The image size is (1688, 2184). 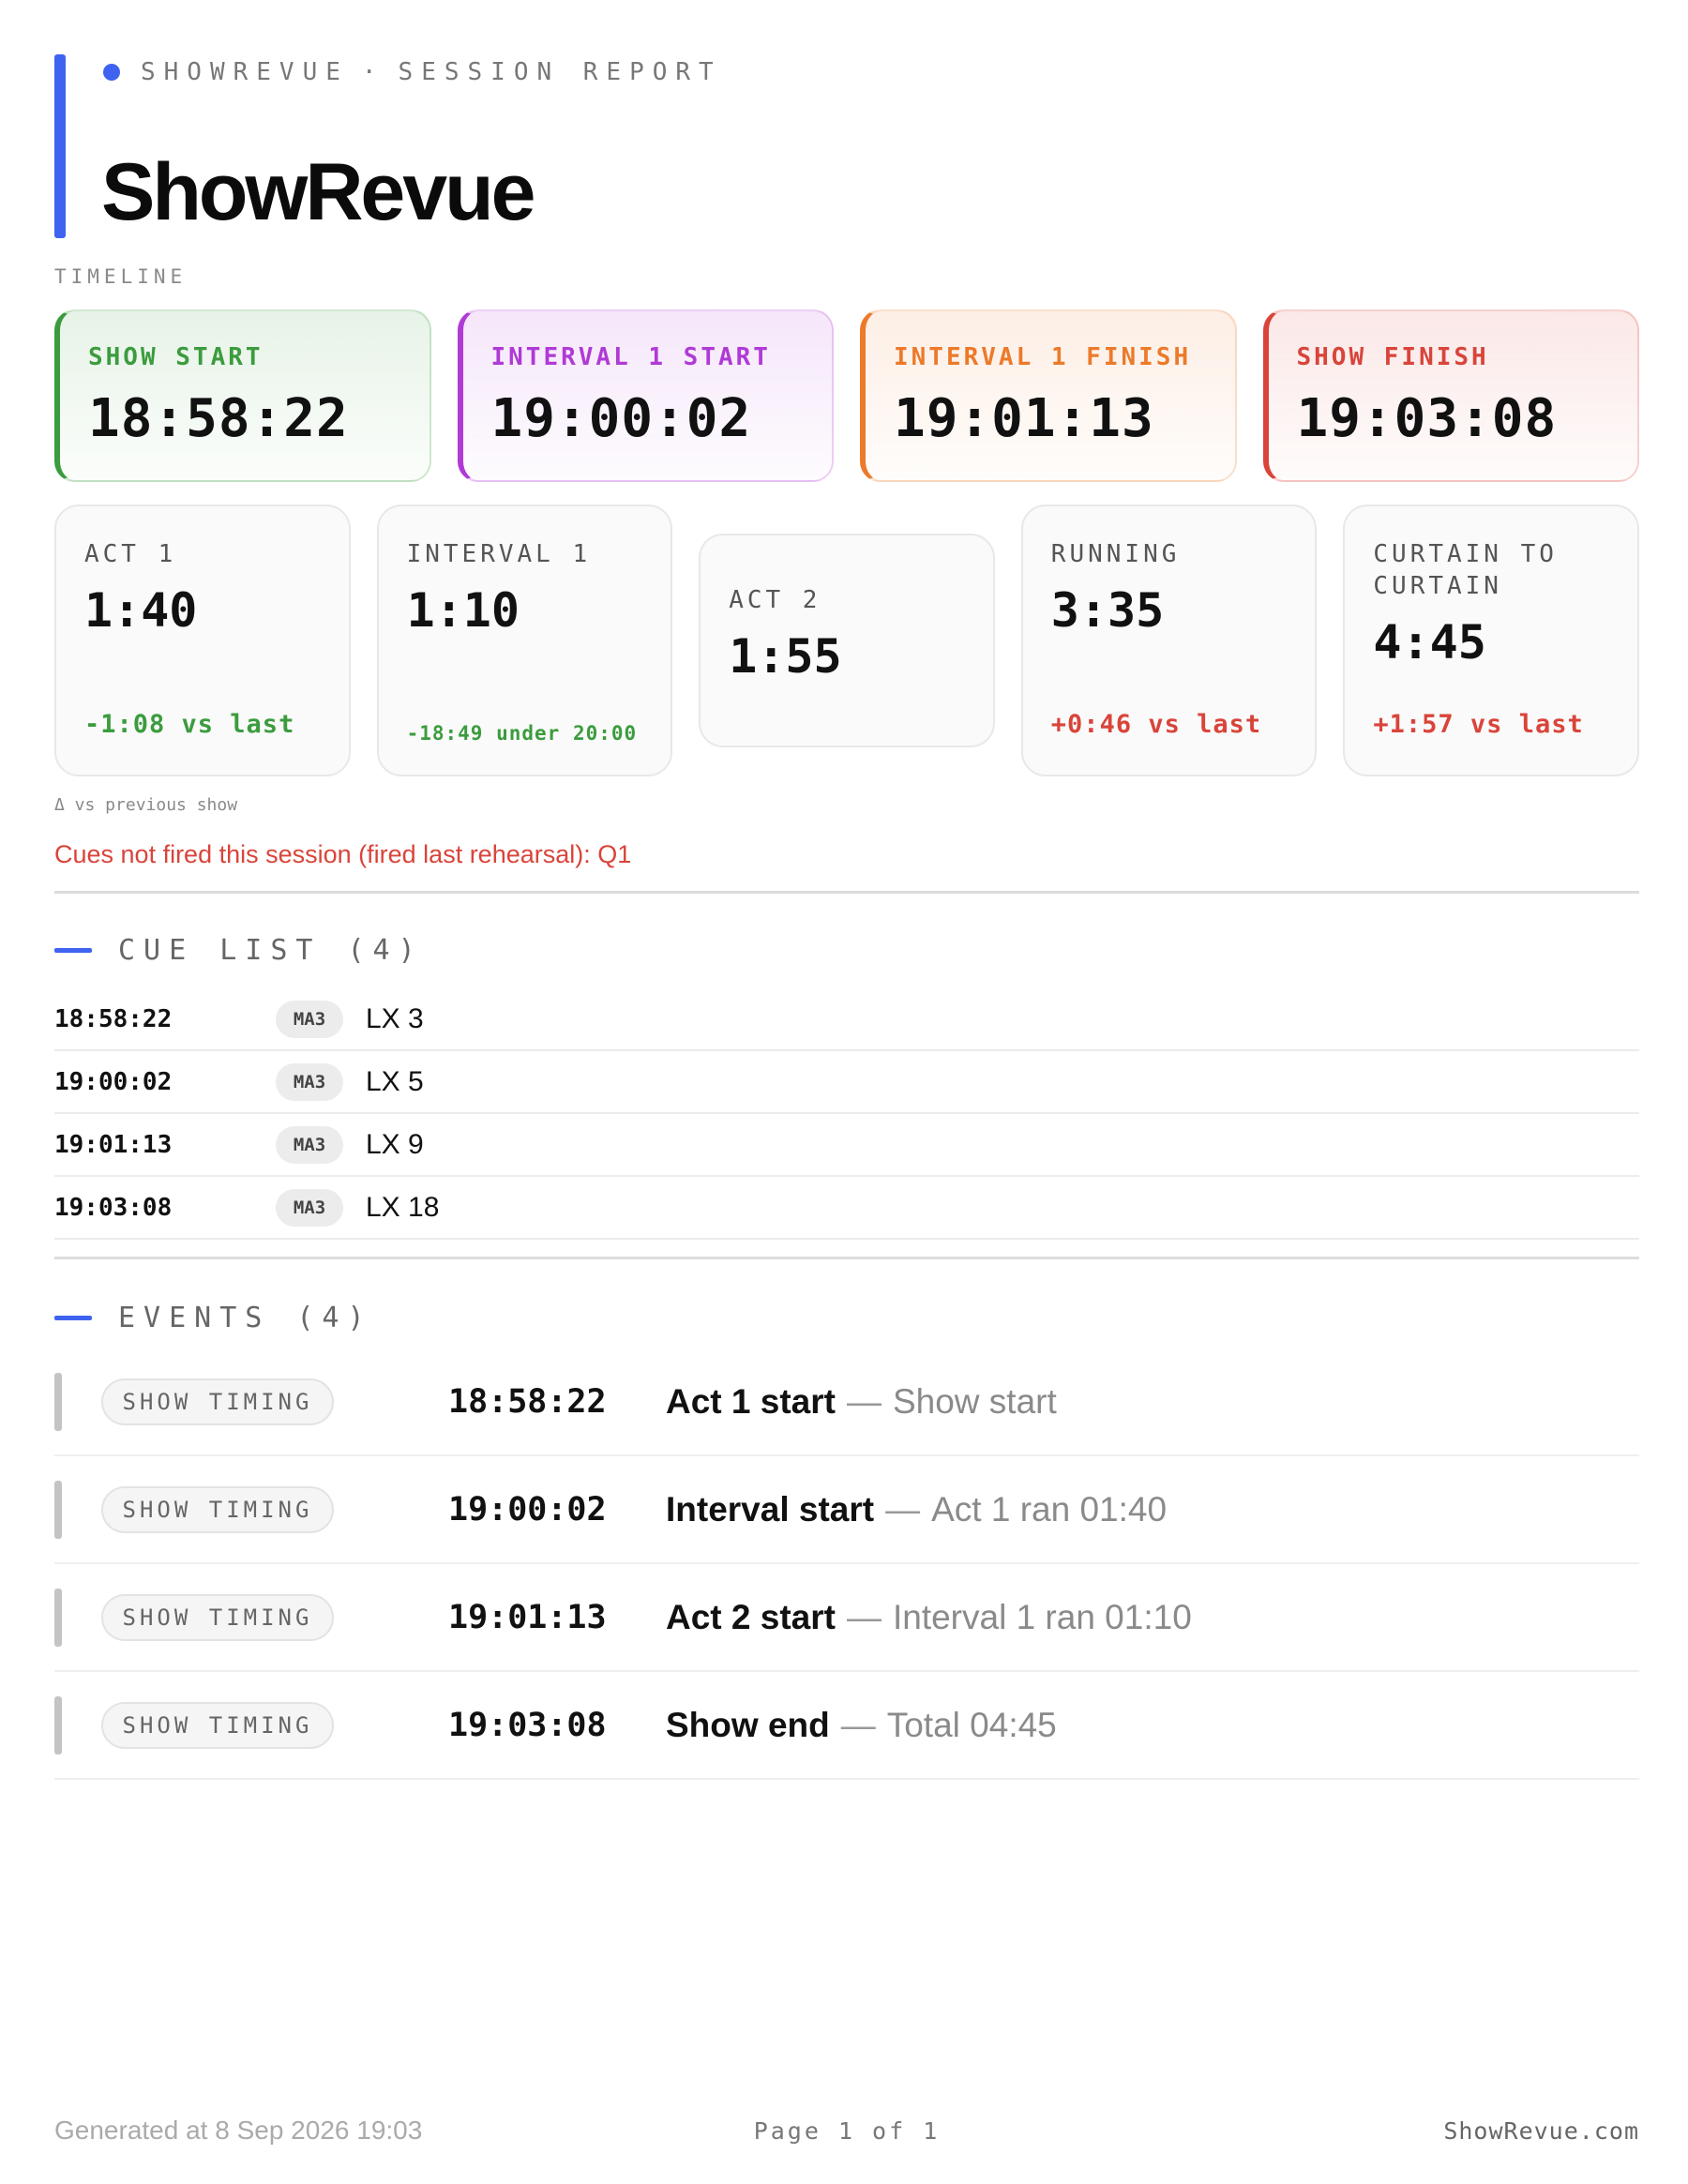 What do you see at coordinates (1156, 724) in the screenshot?
I see `duration-delta: +0:46 vs last` at bounding box center [1156, 724].